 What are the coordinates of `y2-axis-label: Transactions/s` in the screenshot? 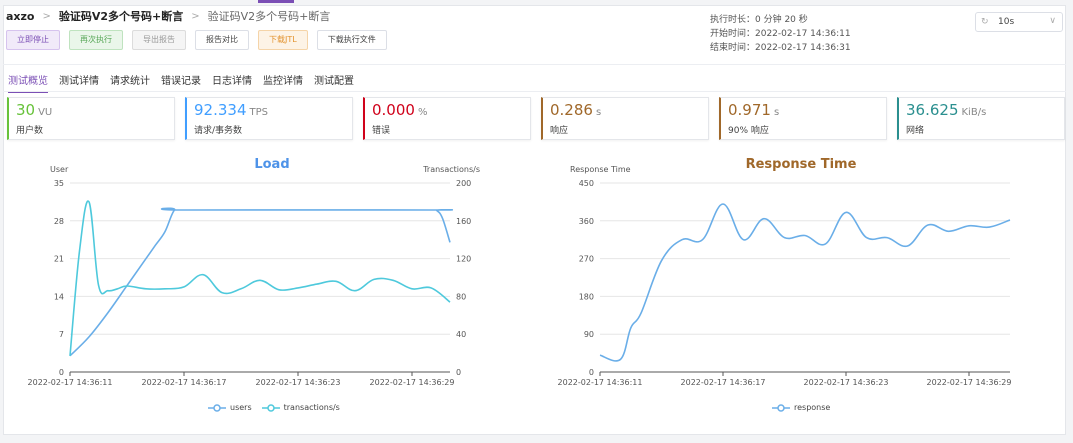 It's located at (451, 169).